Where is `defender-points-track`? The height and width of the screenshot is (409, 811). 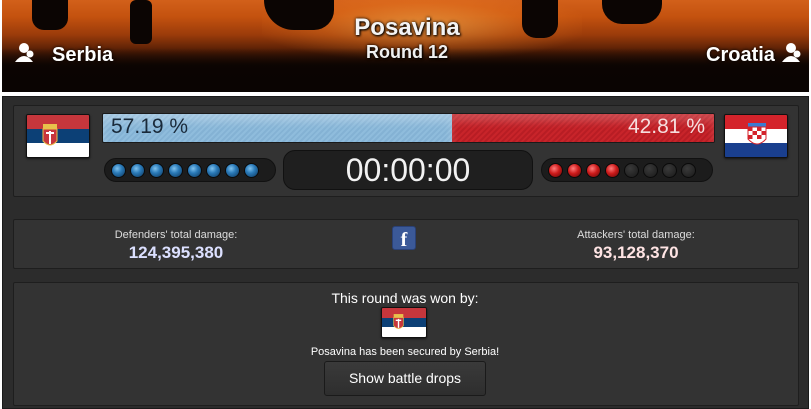 defender-points-track is located at coordinates (190, 170).